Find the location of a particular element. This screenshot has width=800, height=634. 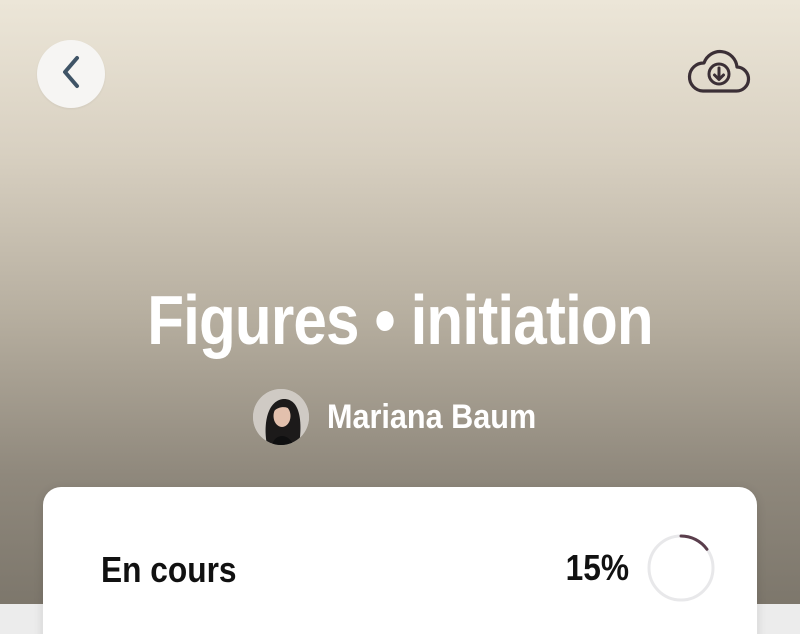

author-link: Mariana Baum is located at coordinates (406, 417).